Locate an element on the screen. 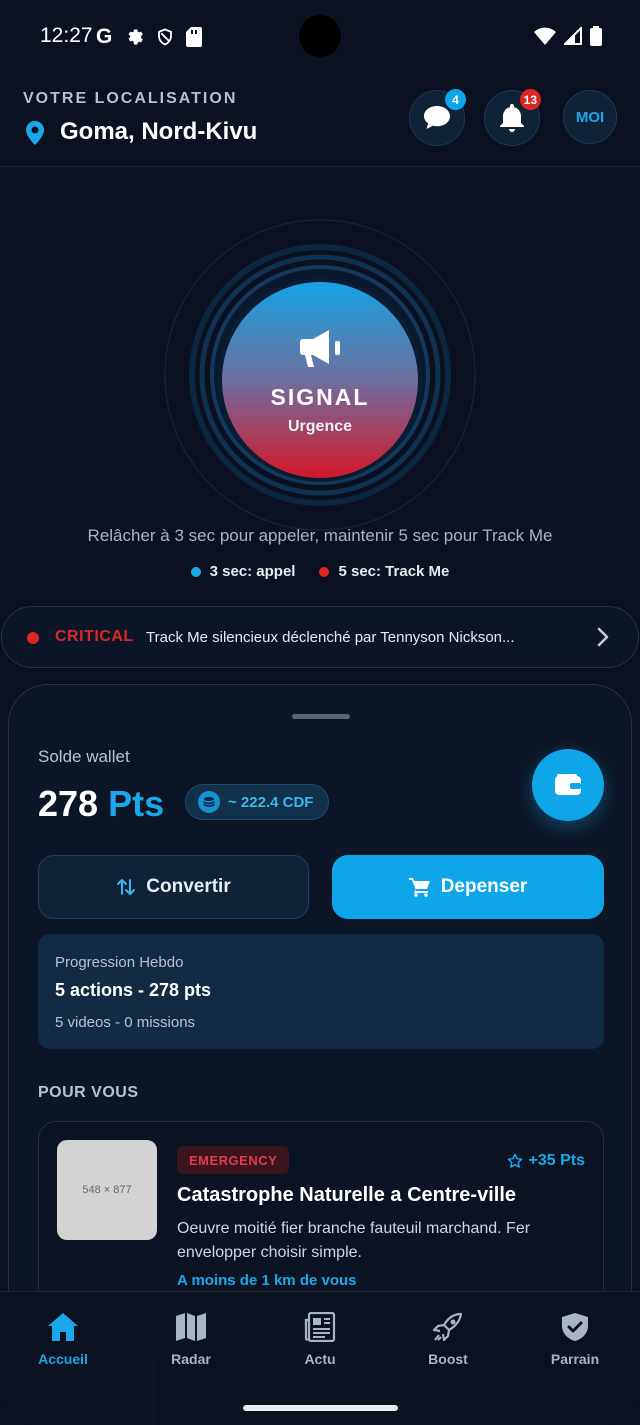 This screenshot has width=640, height=1425. bell-icon is located at coordinates (512, 118).